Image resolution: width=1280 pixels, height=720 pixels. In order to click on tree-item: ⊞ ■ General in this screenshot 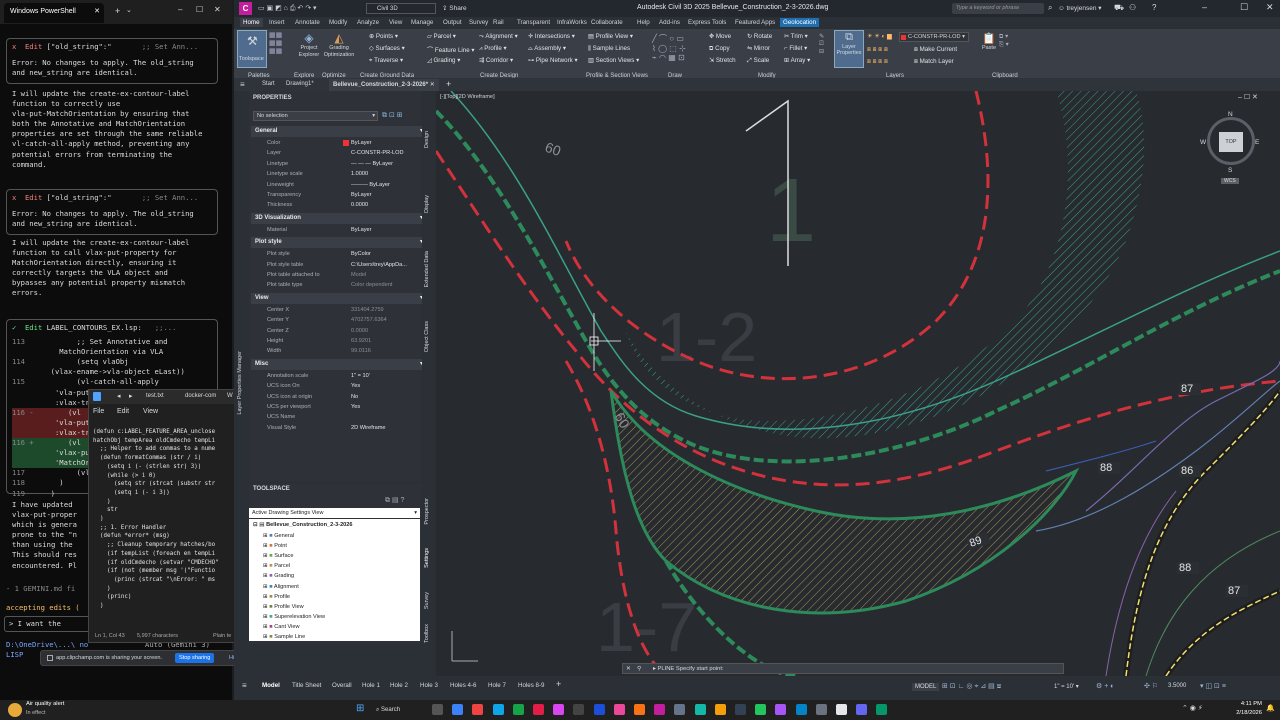, I will do `click(278, 536)`.